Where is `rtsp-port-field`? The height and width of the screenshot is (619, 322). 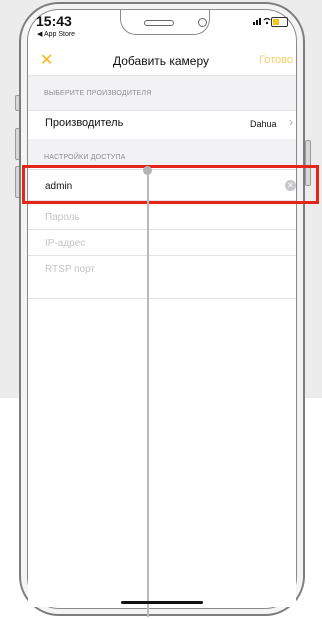 rtsp-port-field is located at coordinates (162, 277).